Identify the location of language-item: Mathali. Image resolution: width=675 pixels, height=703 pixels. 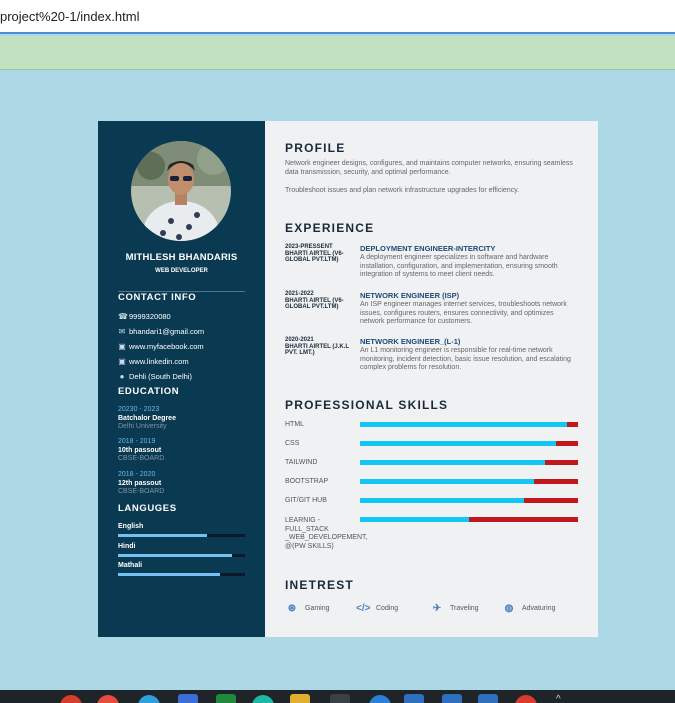
(181, 569).